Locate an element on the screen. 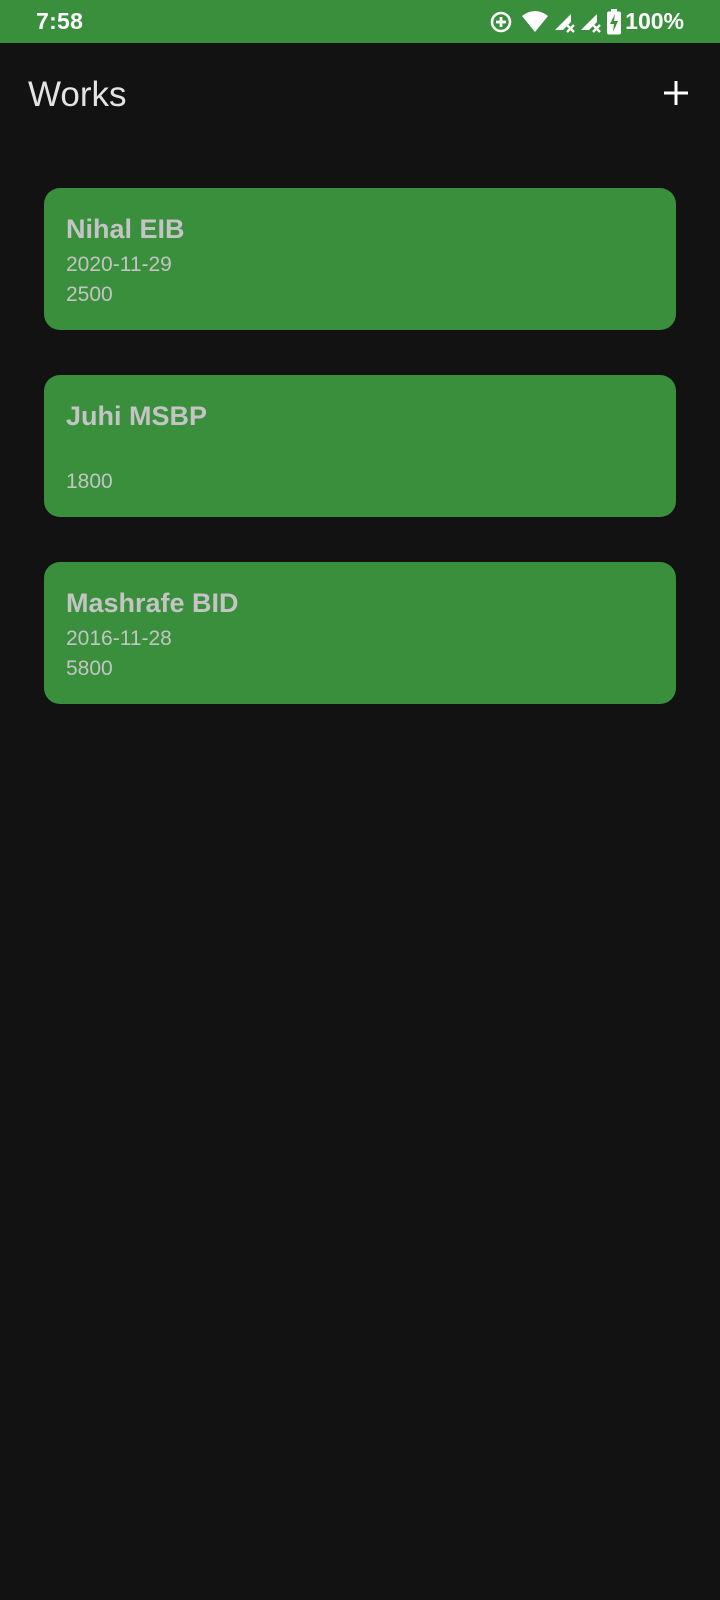  work-amount: 5800 is located at coordinates (89, 668).